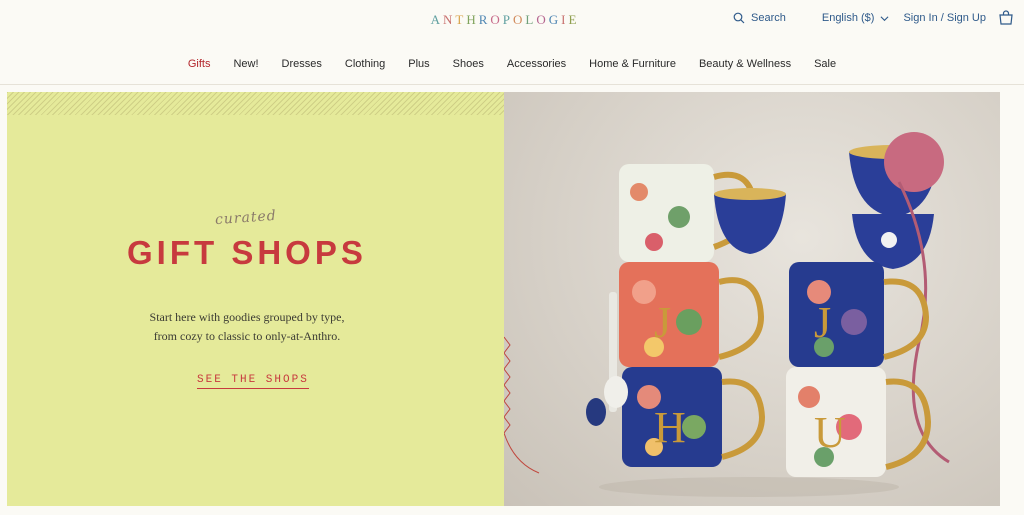 The image size is (1024, 515). I want to click on shopping-bag-icon, so click(1006, 17).